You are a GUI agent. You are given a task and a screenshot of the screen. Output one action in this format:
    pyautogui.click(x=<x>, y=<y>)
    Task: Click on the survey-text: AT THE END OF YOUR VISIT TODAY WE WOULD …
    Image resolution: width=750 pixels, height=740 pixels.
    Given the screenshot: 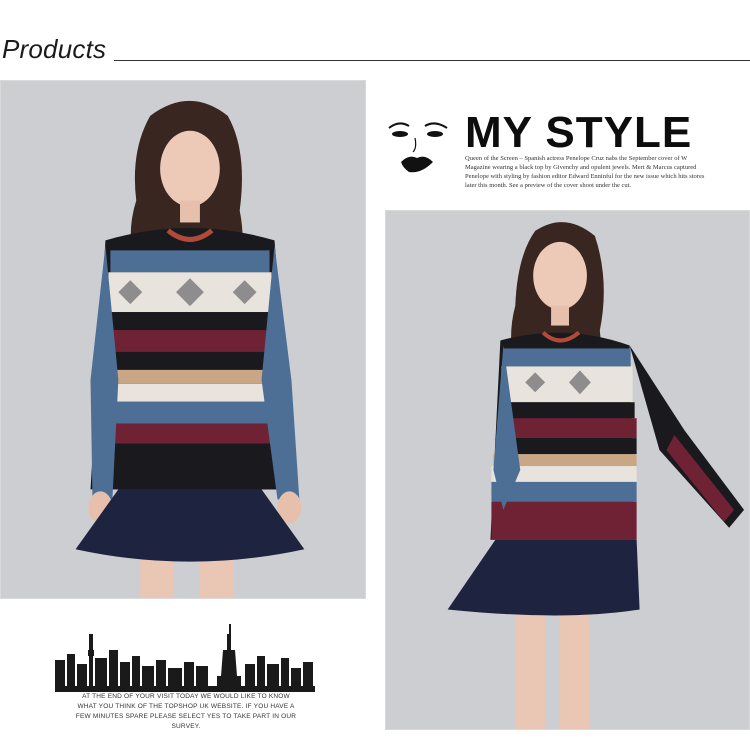 What is the action you would take?
    pyautogui.click(x=186, y=711)
    